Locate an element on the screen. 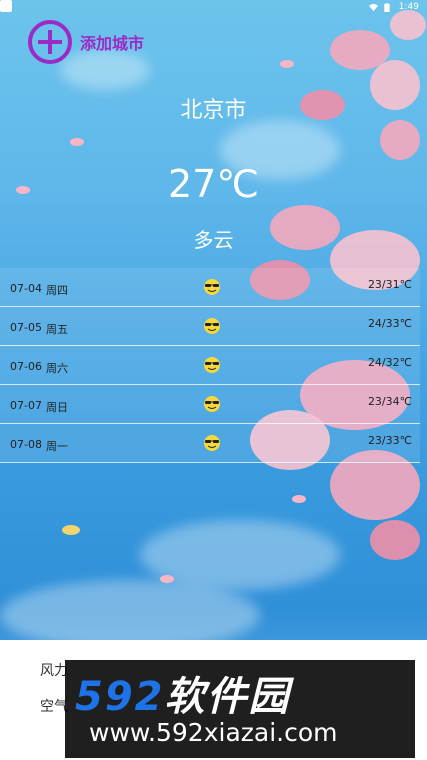 Image resolution: width=427 pixels, height=760 pixels. plus-circle-icon is located at coordinates (50, 42).